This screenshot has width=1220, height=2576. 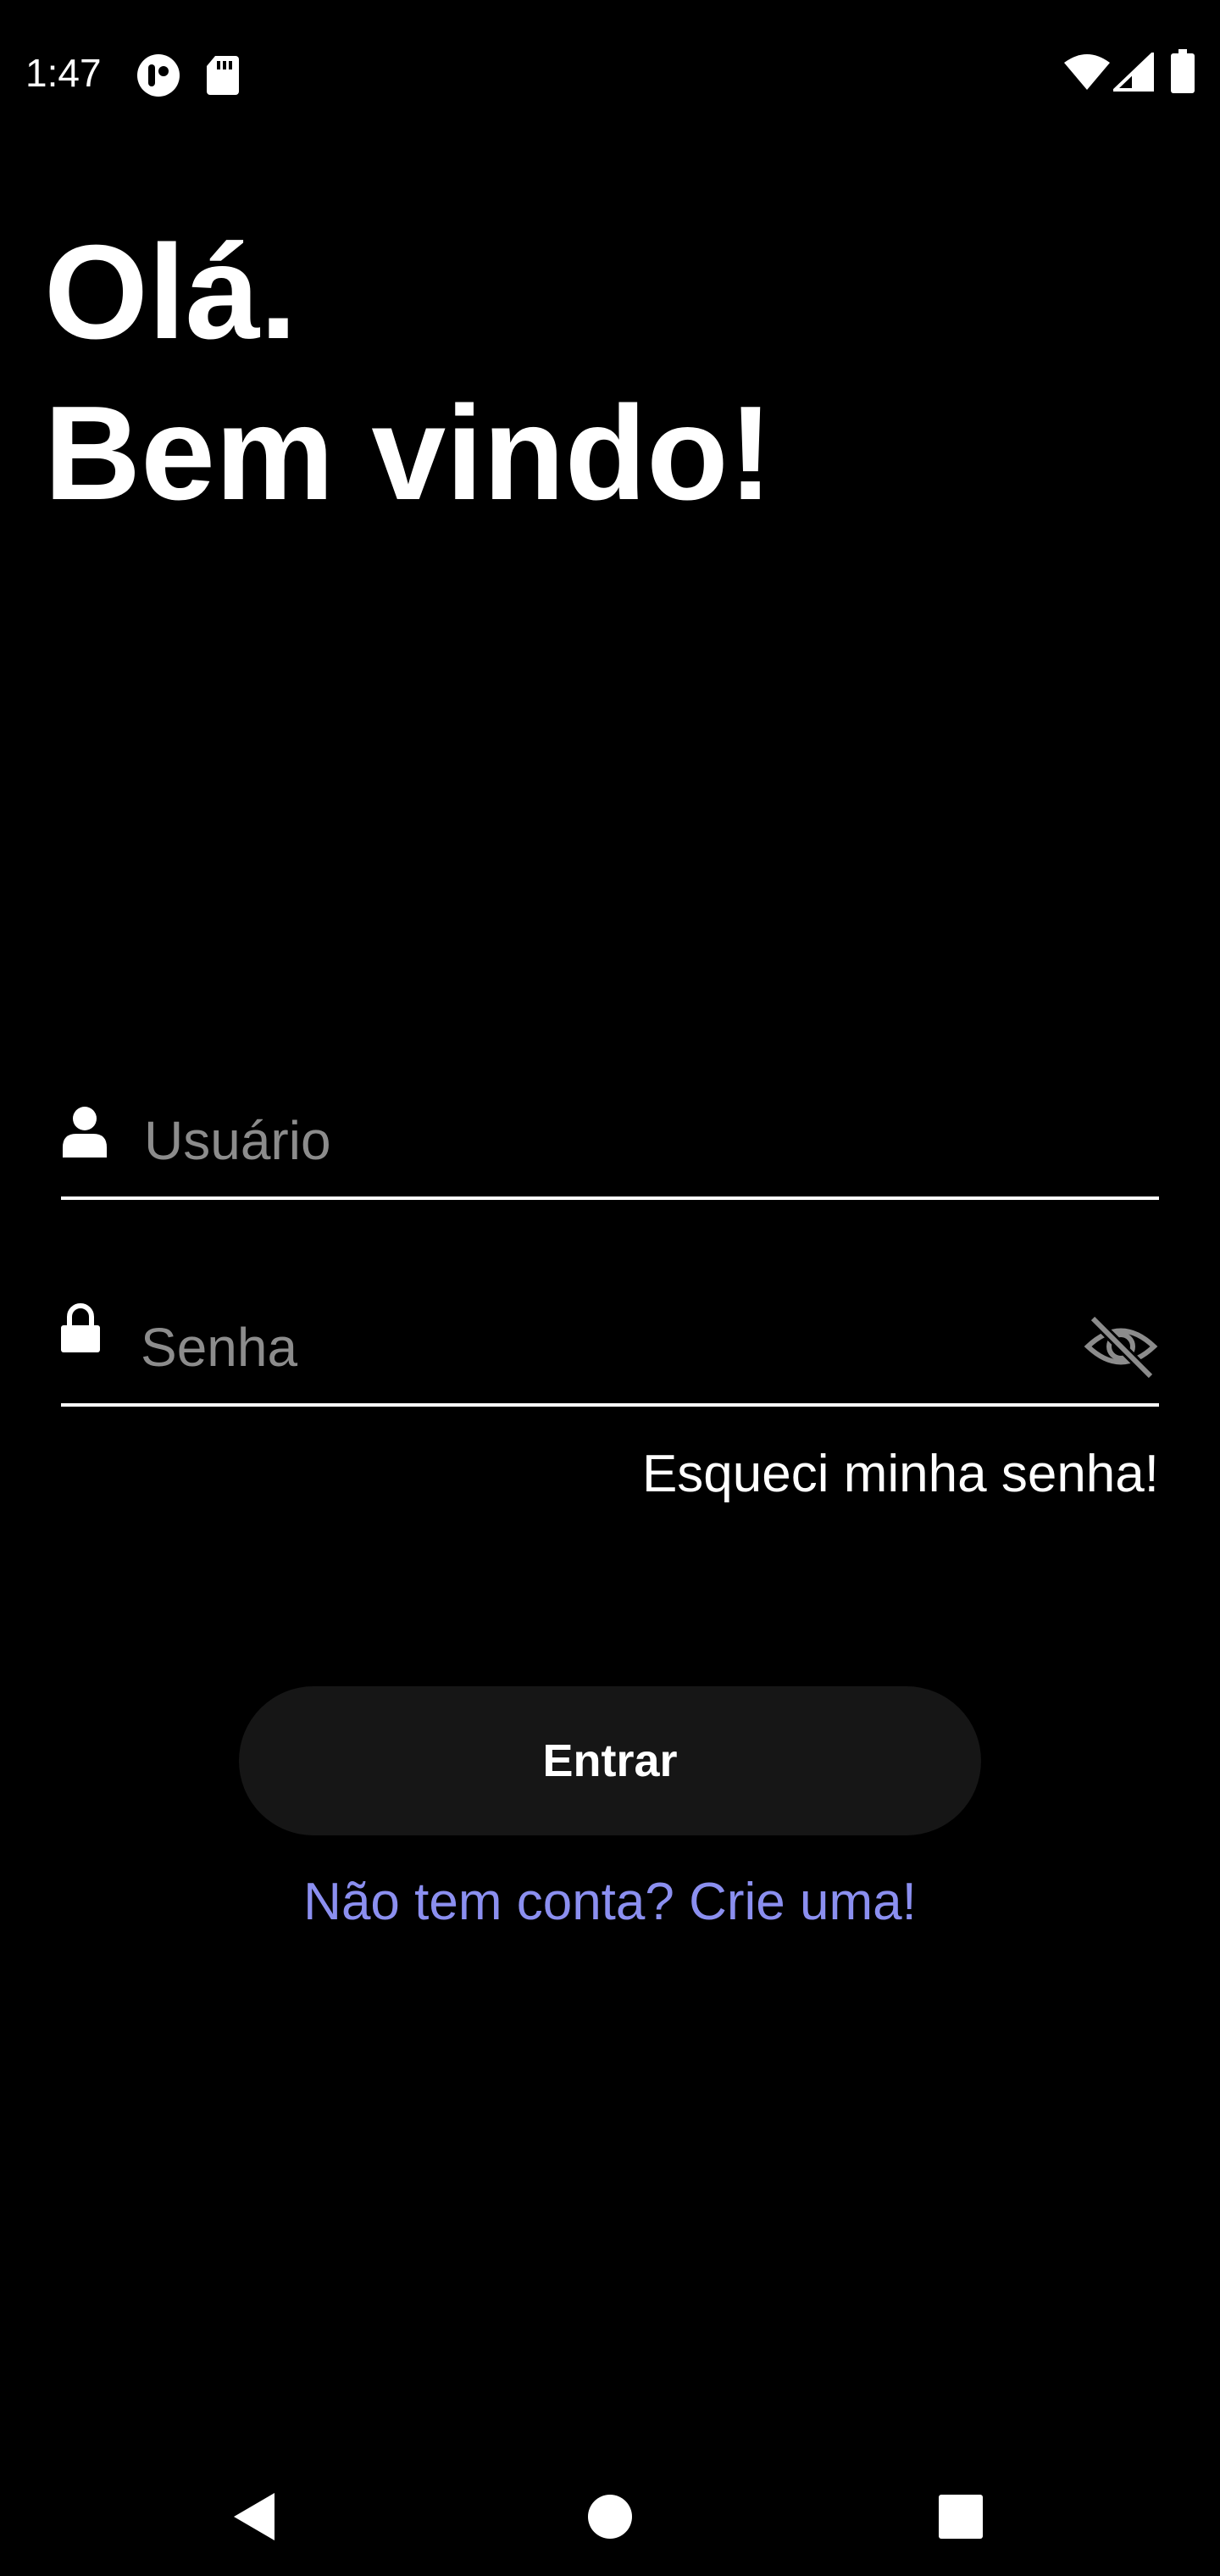 I want to click on navigation-bar, so click(x=610, y=2516).